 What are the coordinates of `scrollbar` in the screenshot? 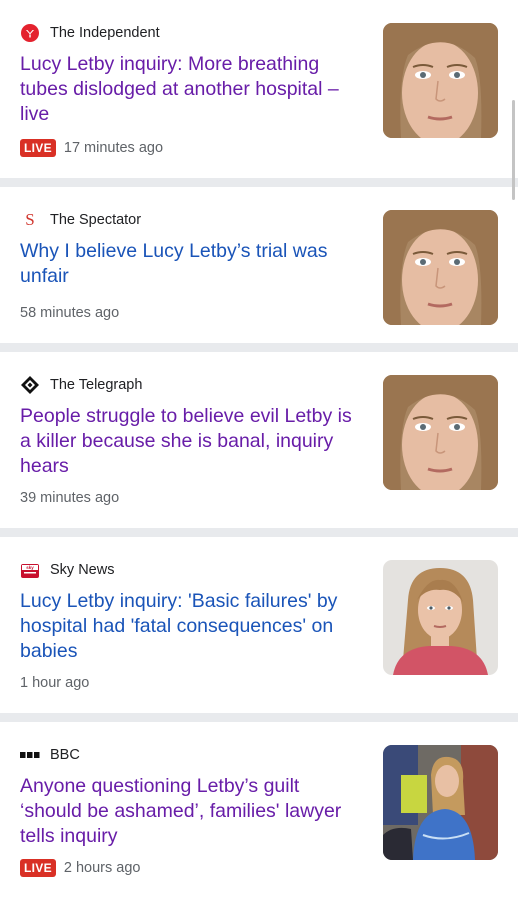 It's located at (513, 150).